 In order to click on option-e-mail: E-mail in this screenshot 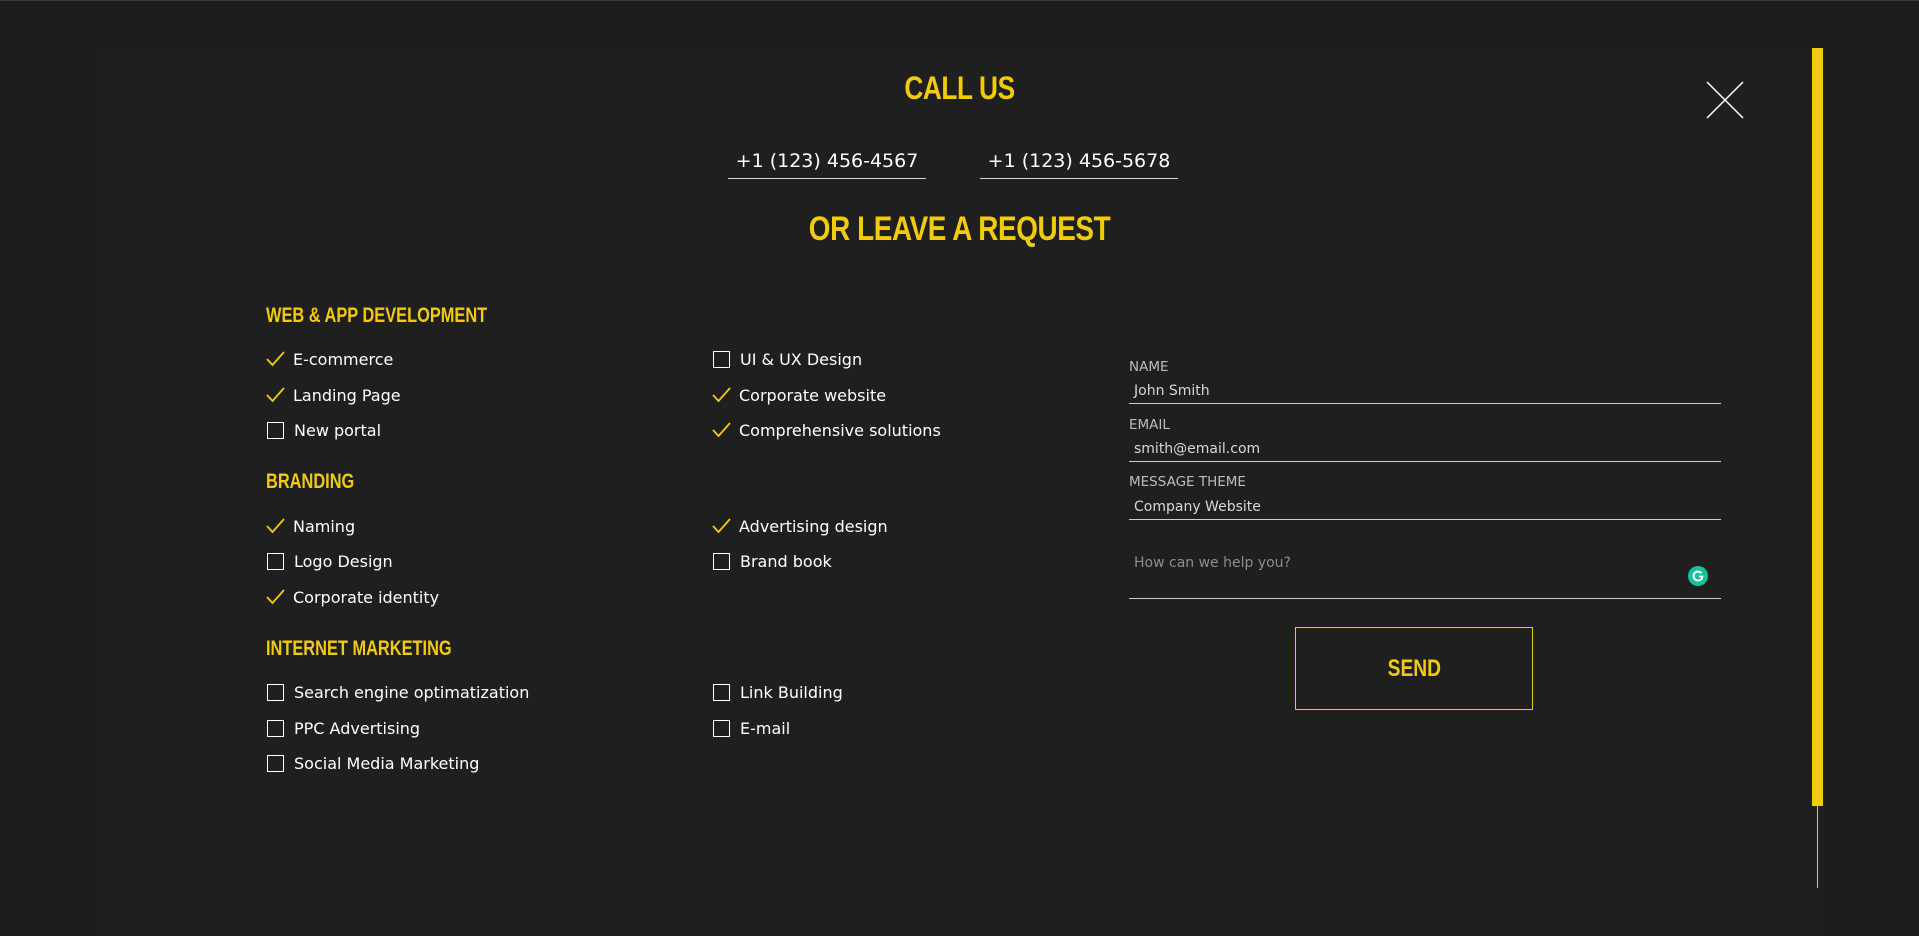, I will do `click(751, 728)`.